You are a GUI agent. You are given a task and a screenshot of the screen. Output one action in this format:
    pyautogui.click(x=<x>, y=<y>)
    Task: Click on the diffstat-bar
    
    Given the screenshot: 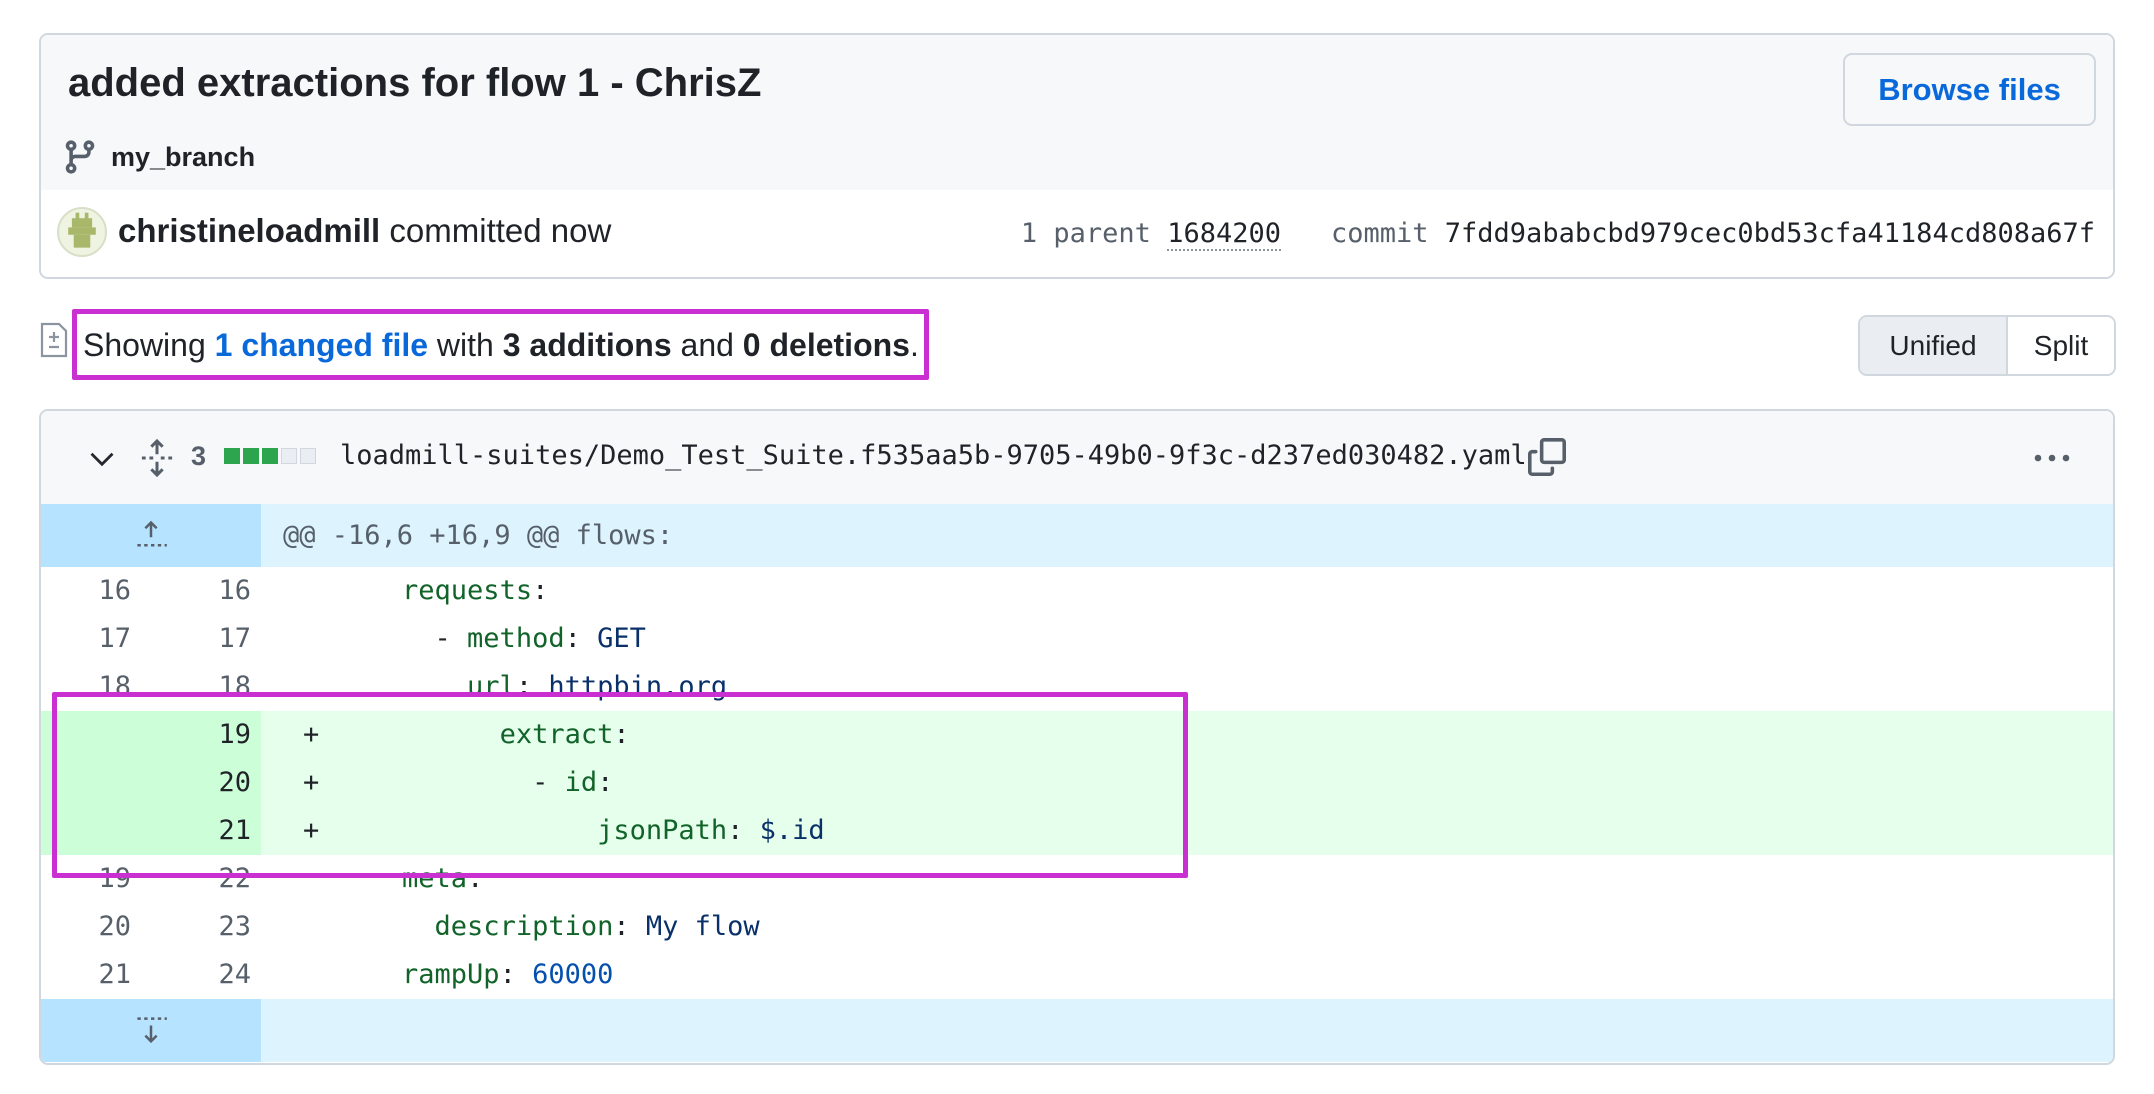 What is the action you would take?
    pyautogui.click(x=270, y=456)
    